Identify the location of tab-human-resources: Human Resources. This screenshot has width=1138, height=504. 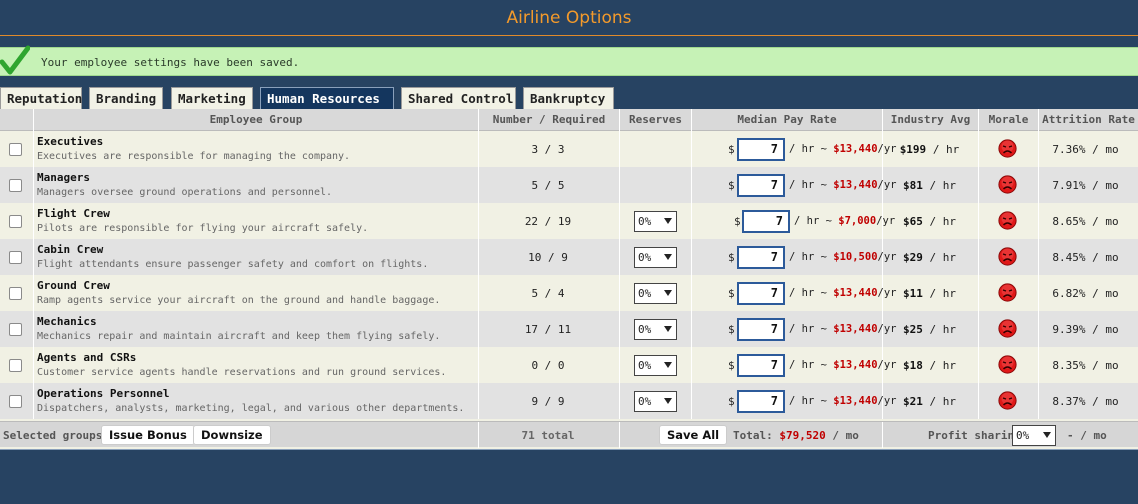
(327, 98).